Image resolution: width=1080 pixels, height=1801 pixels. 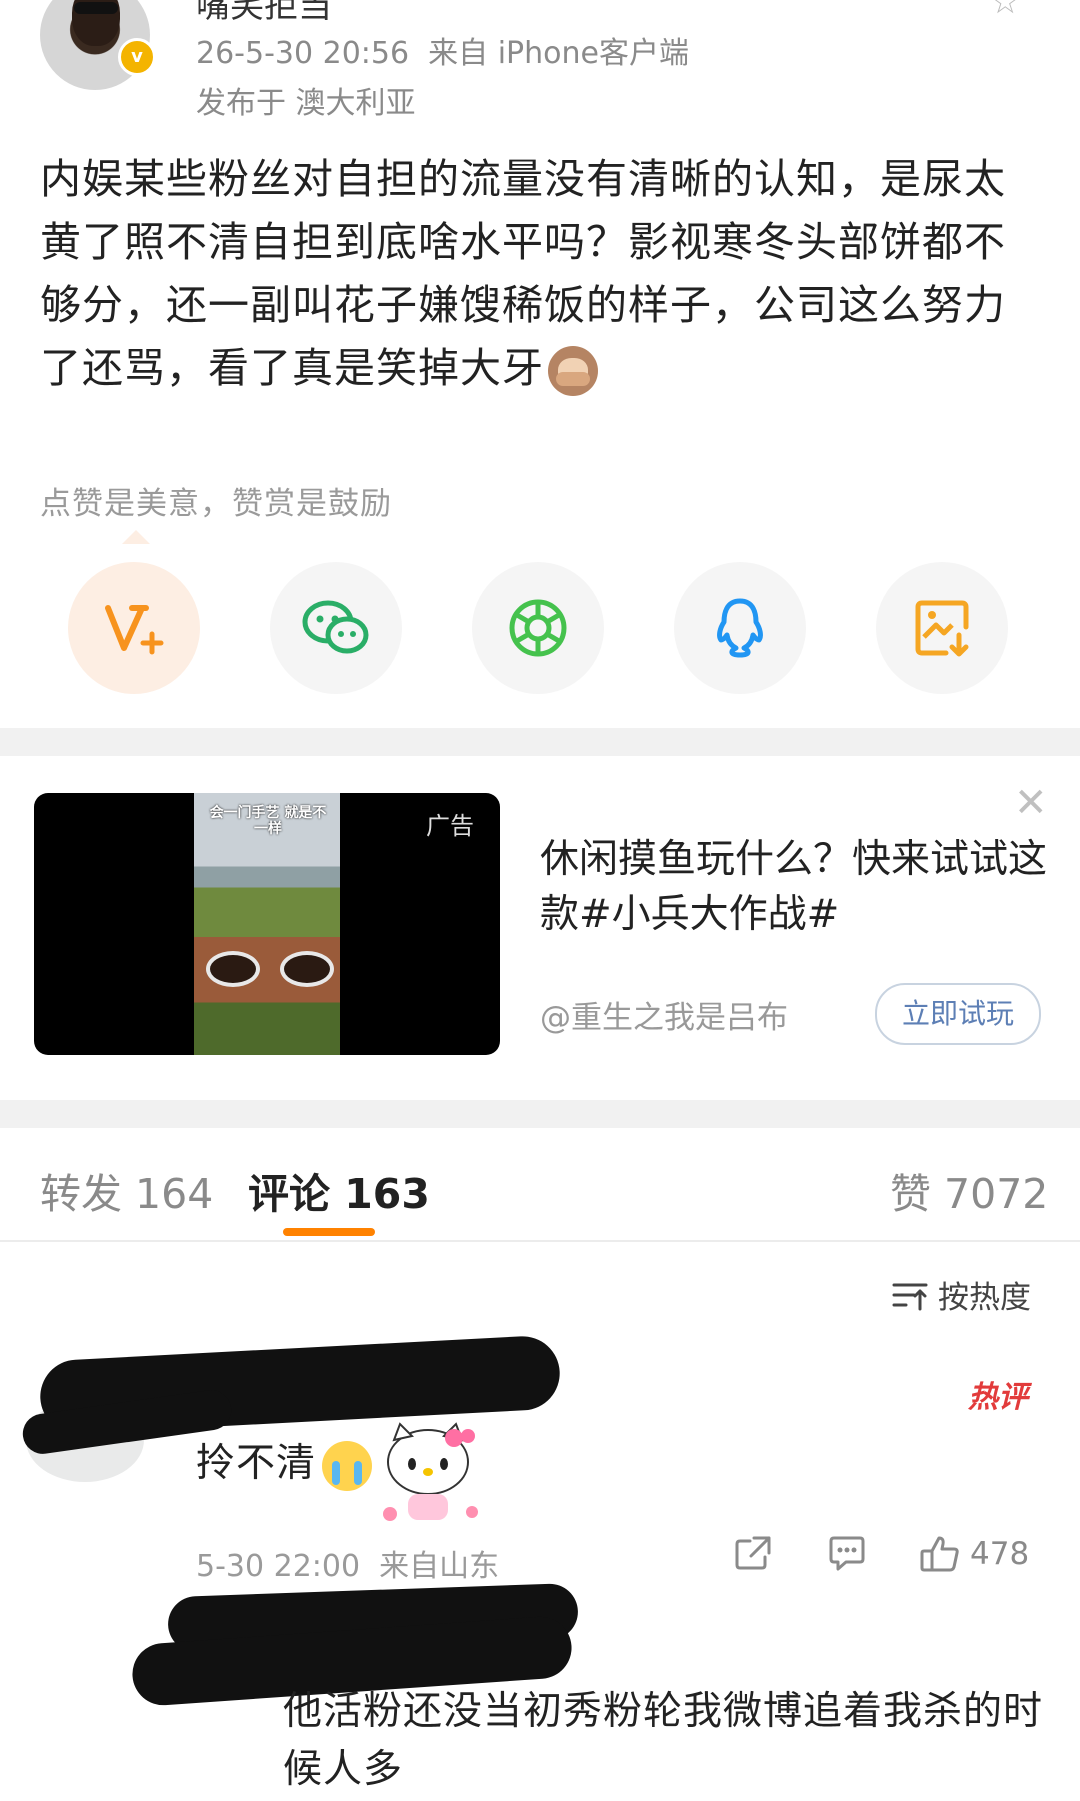 What do you see at coordinates (663, 1740) in the screenshot?
I see `reply-text: 他活粉还没当初秀粉轮我微博追着我杀的时候人多` at bounding box center [663, 1740].